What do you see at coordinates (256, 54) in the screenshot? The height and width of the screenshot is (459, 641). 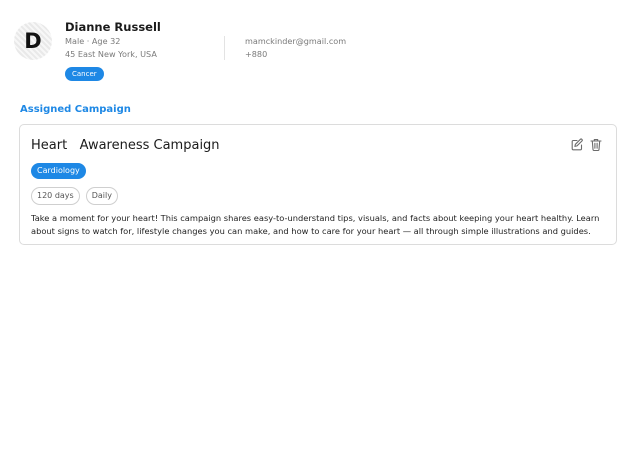 I see `patient-phone: +880` at bounding box center [256, 54].